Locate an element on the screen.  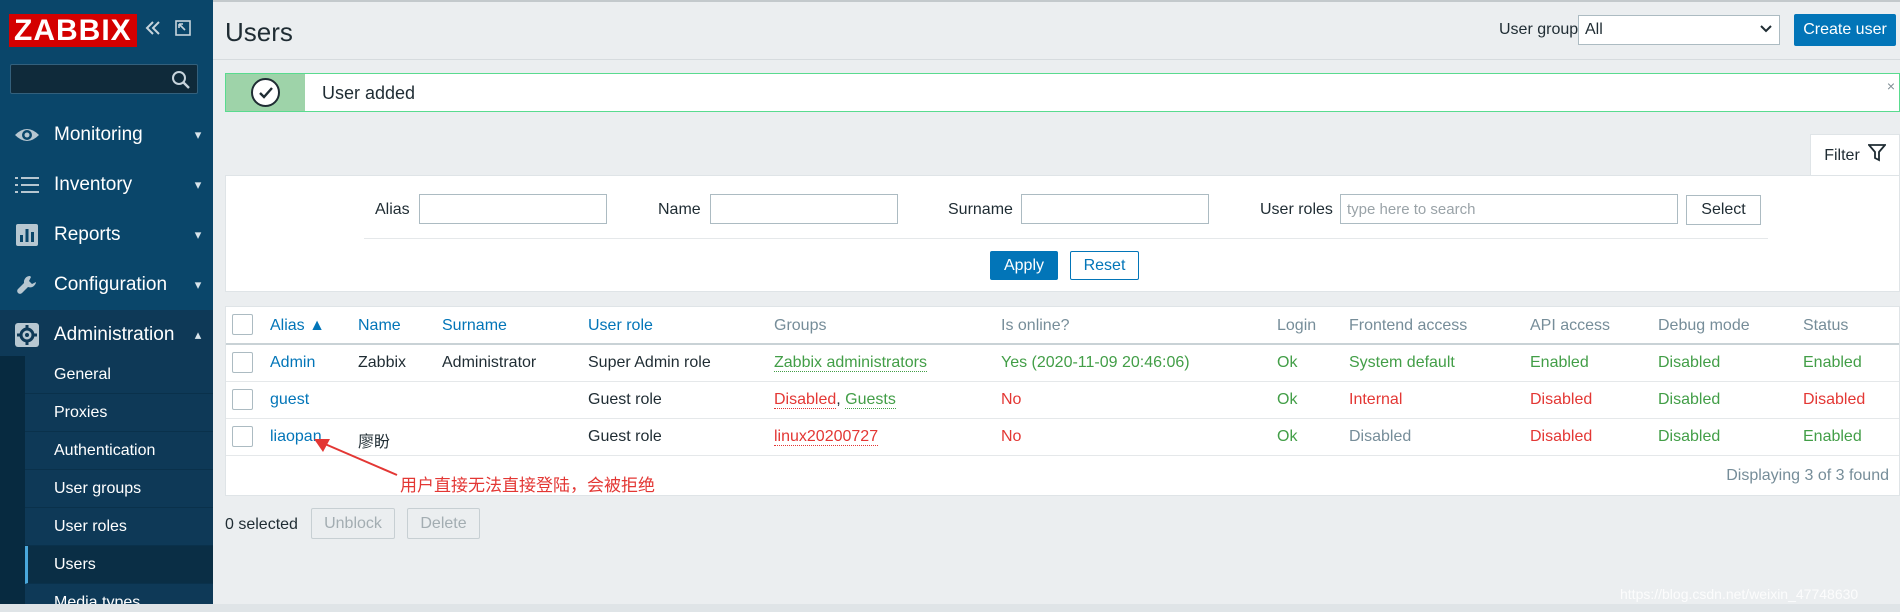
bar-chart-icon is located at coordinates (27, 235).